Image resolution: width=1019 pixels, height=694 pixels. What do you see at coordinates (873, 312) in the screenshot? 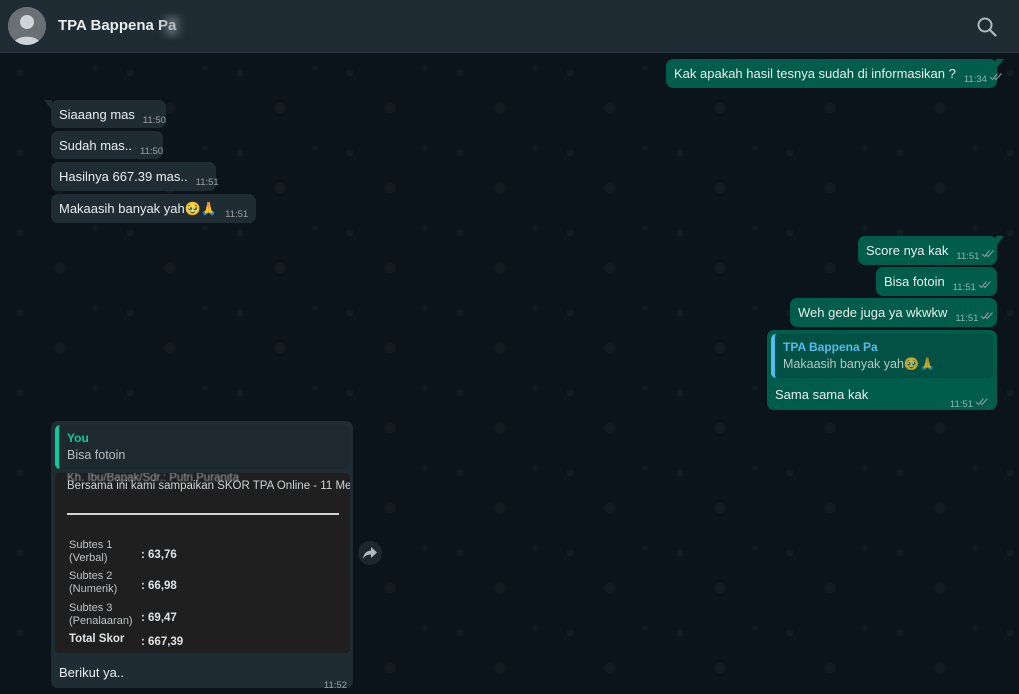
I see `message-text: Weh gede juga ya wkwkw` at bounding box center [873, 312].